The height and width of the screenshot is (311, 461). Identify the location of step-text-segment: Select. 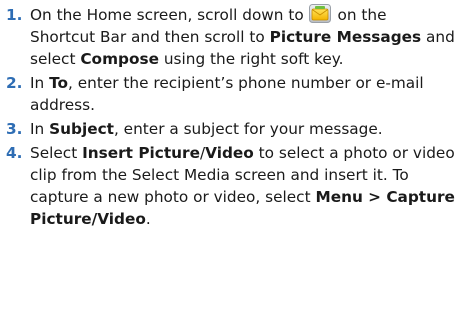
(54, 153).